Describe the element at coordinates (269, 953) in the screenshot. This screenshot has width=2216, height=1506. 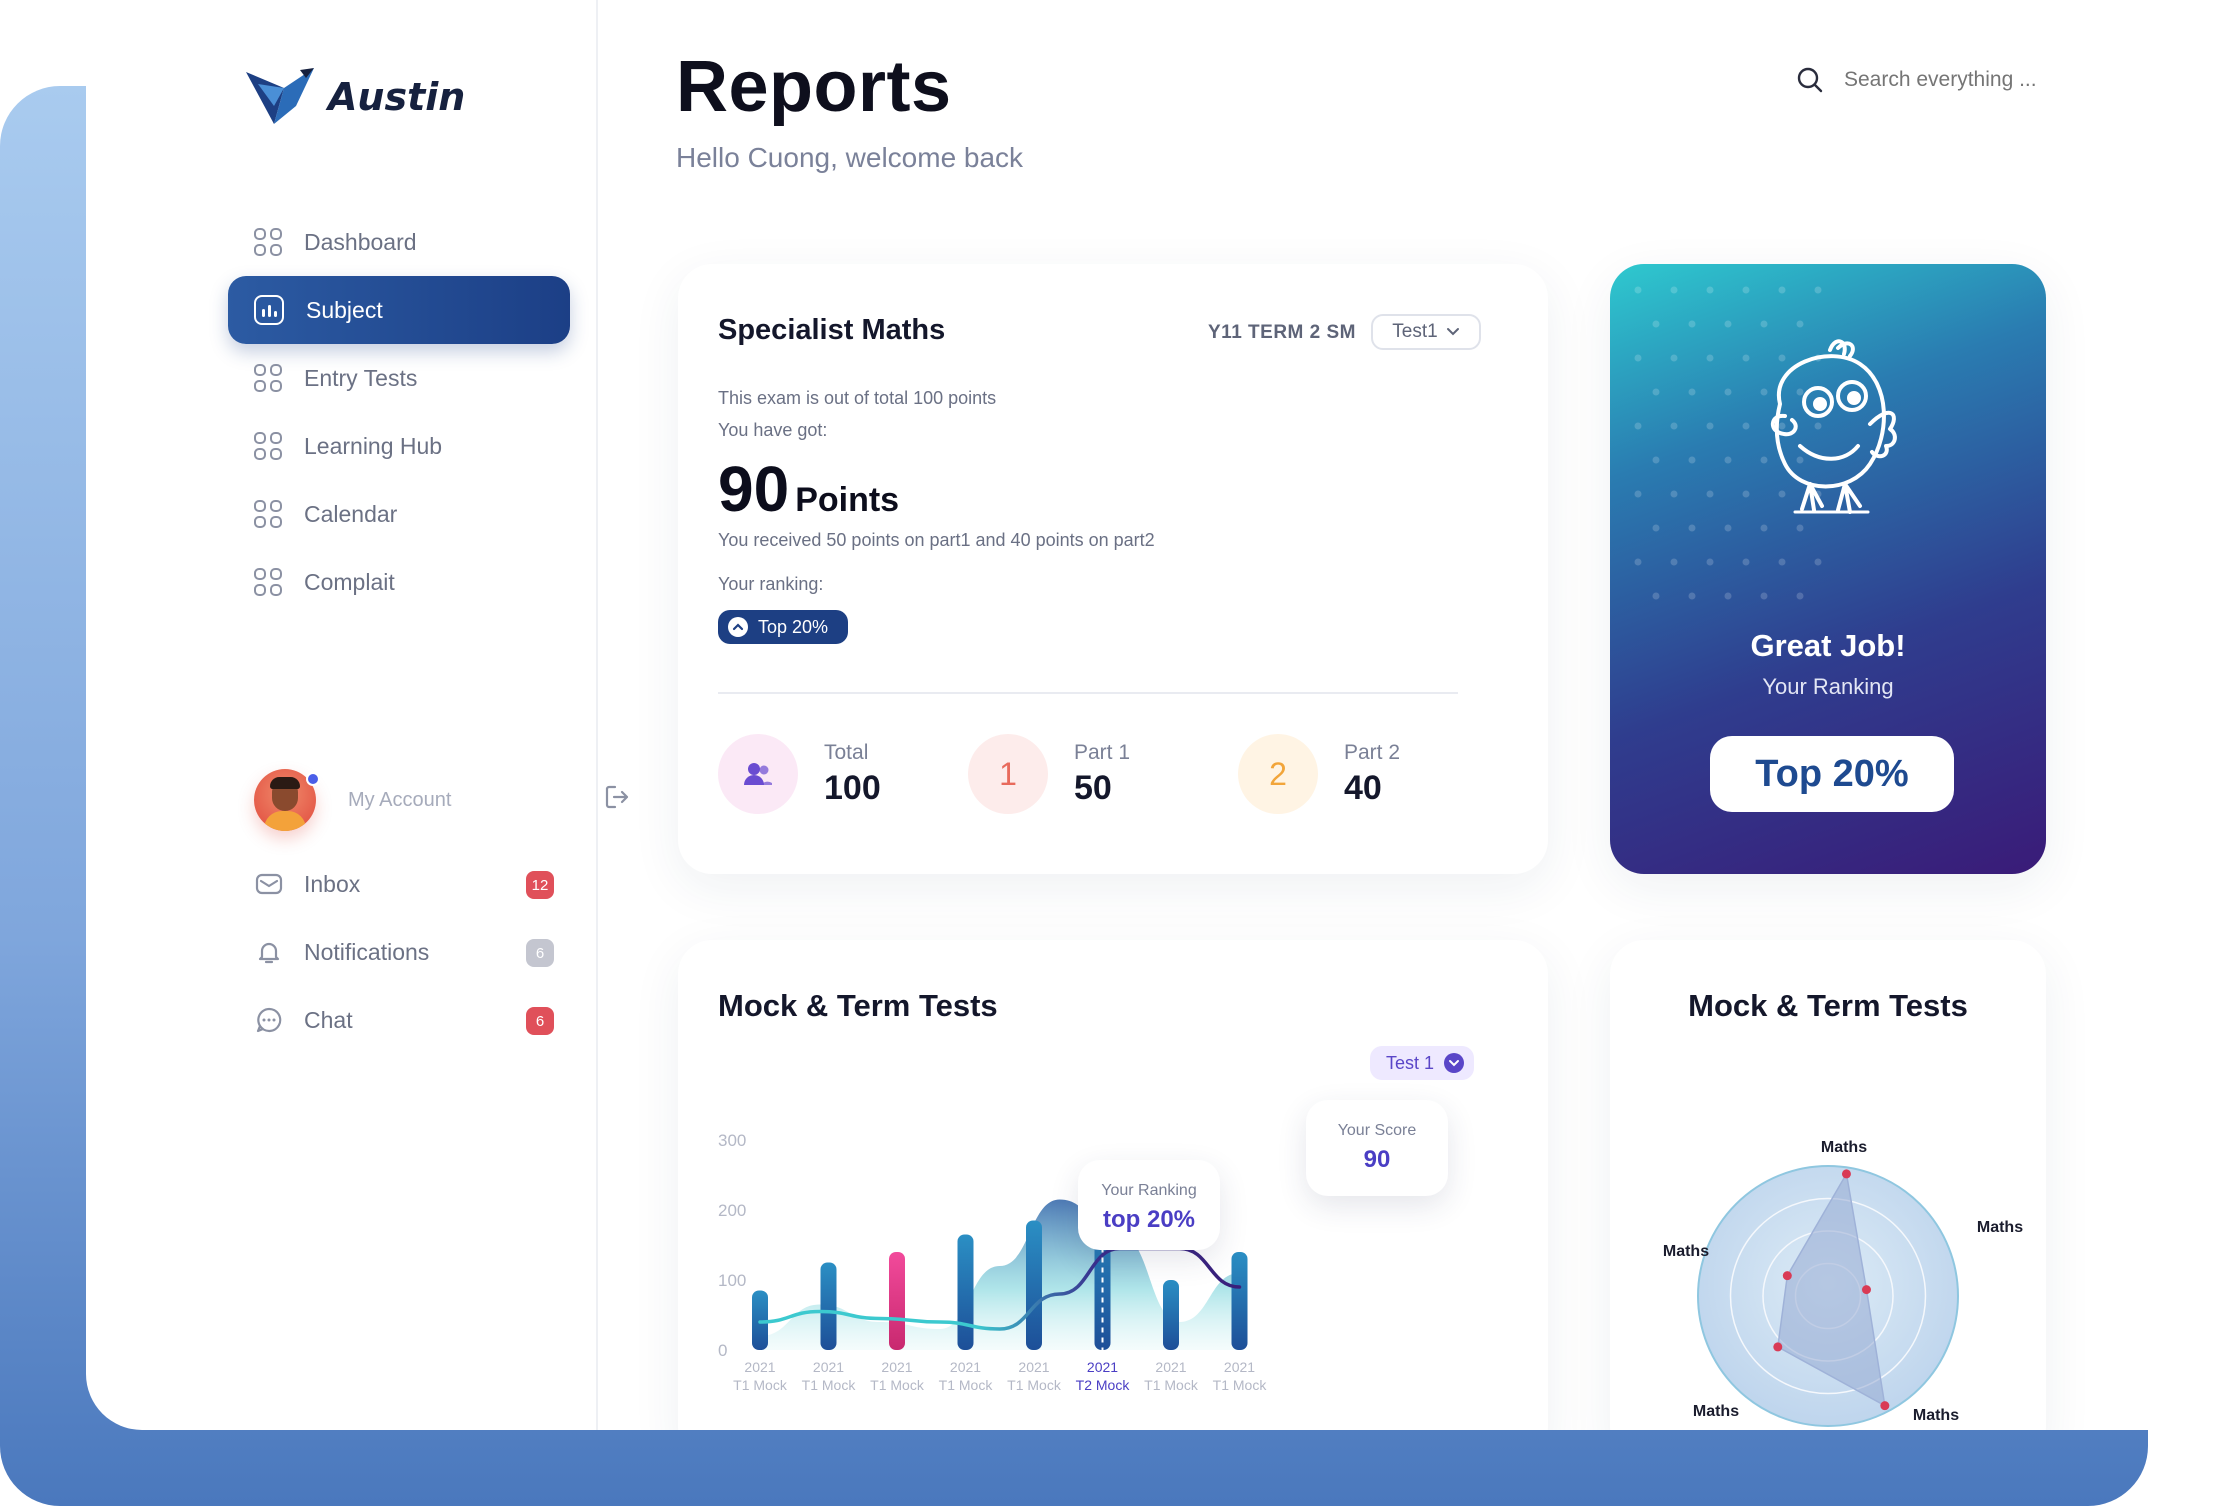
I see `bell-icon` at that location.